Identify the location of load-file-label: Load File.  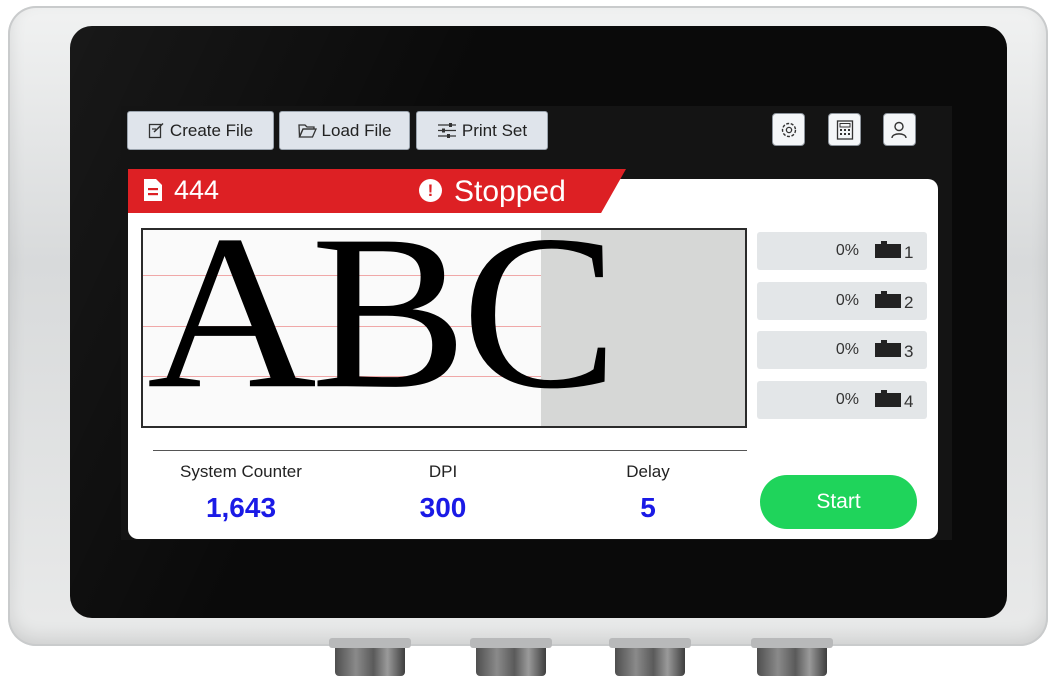
(356, 130).